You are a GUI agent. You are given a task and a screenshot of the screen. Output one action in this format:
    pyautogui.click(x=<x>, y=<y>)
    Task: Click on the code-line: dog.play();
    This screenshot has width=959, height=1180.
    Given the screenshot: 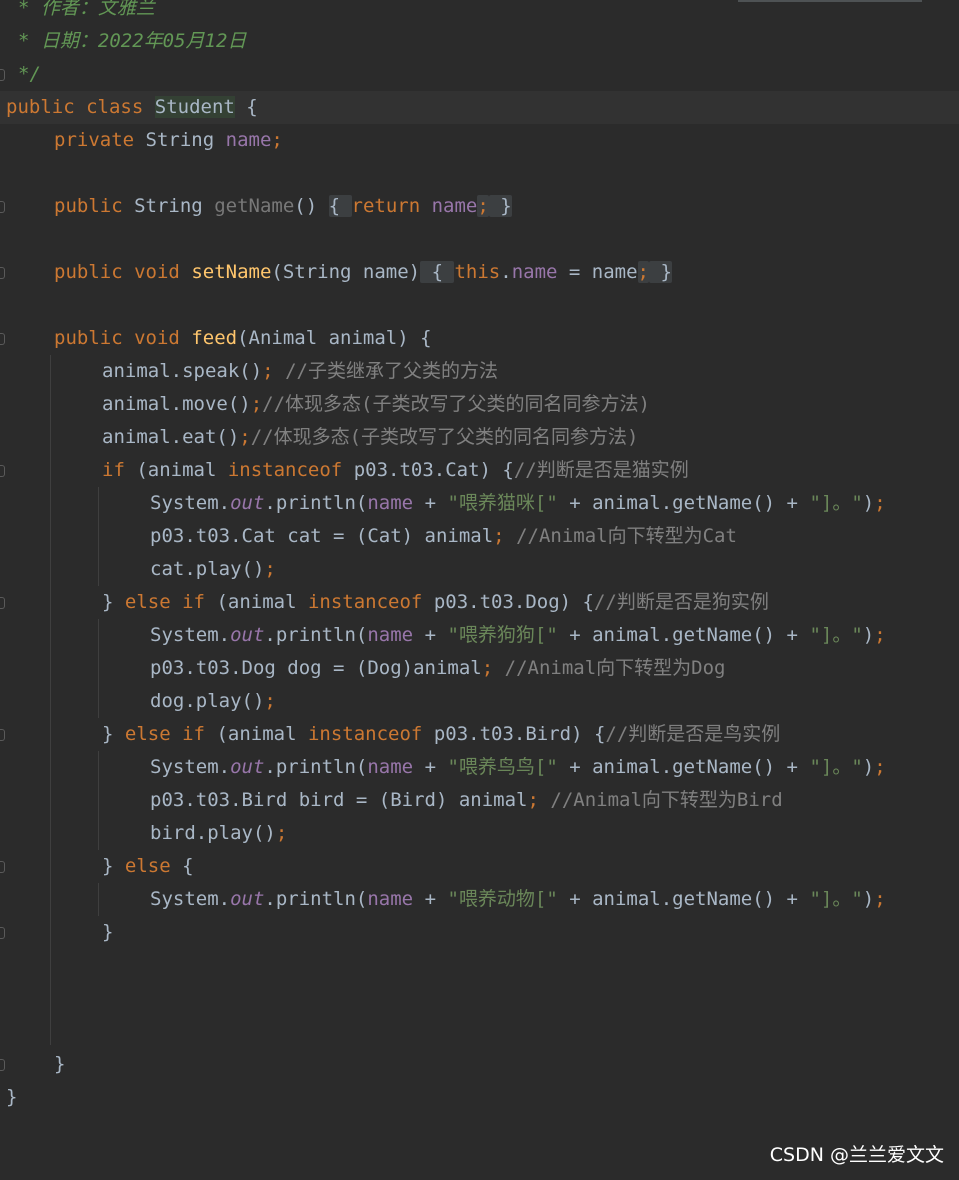 What is the action you would take?
    pyautogui.click(x=479, y=701)
    